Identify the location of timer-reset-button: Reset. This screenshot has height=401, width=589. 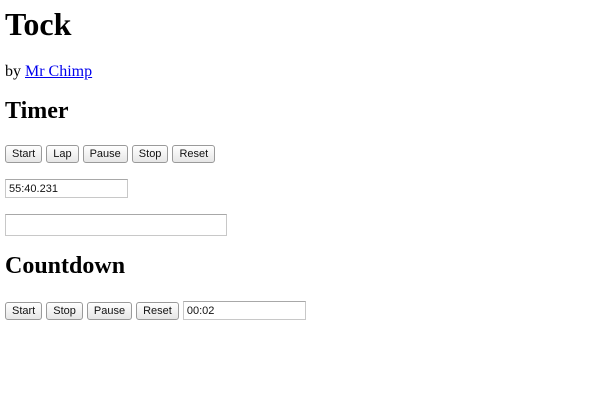
(194, 154).